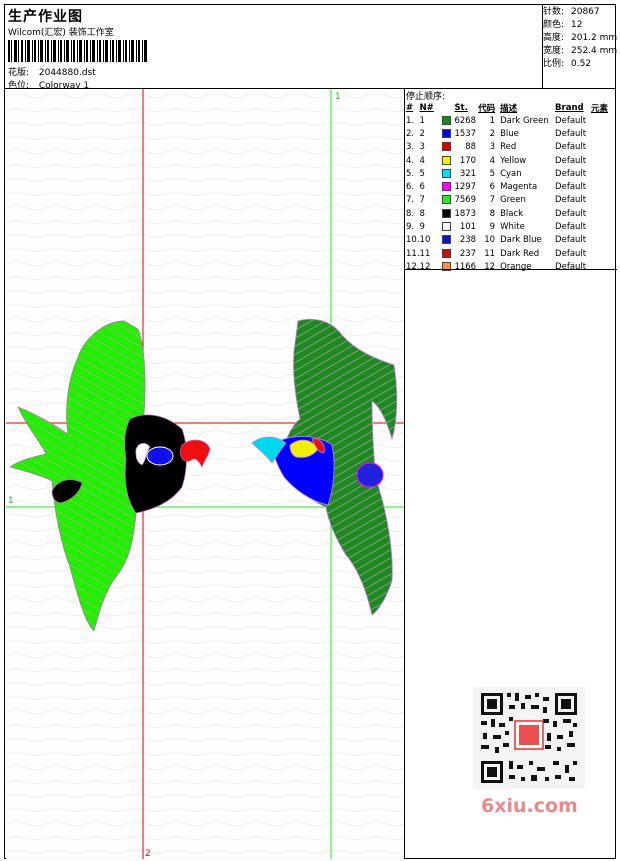 The image size is (620, 861). What do you see at coordinates (422, 120) in the screenshot?
I see `row-needle: 1` at bounding box center [422, 120].